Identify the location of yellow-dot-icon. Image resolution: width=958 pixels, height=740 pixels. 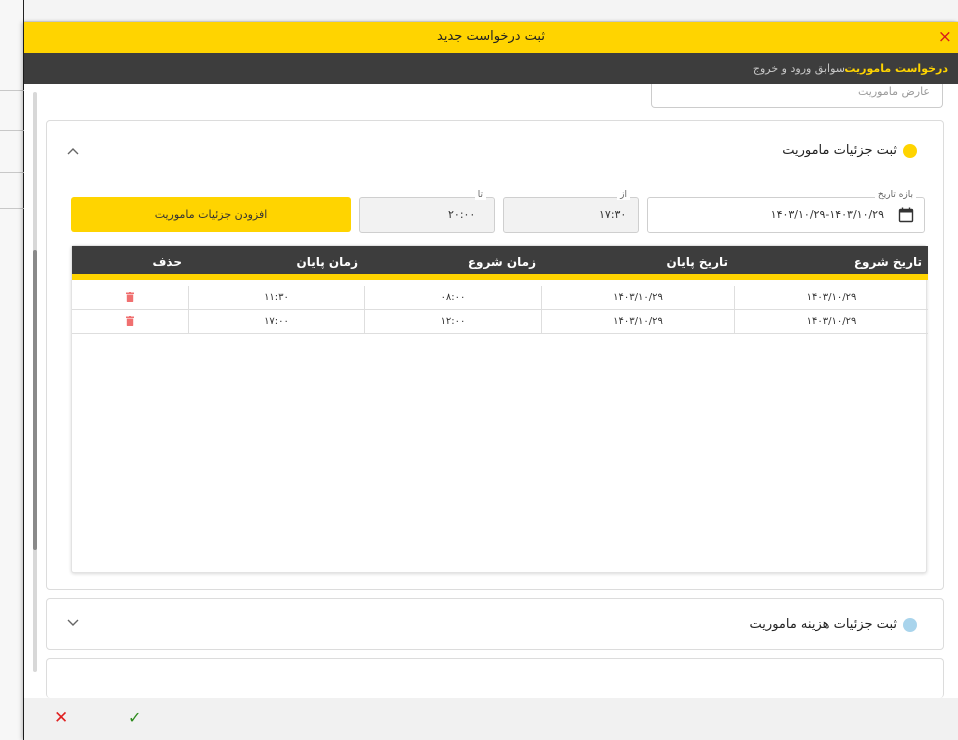
(910, 150).